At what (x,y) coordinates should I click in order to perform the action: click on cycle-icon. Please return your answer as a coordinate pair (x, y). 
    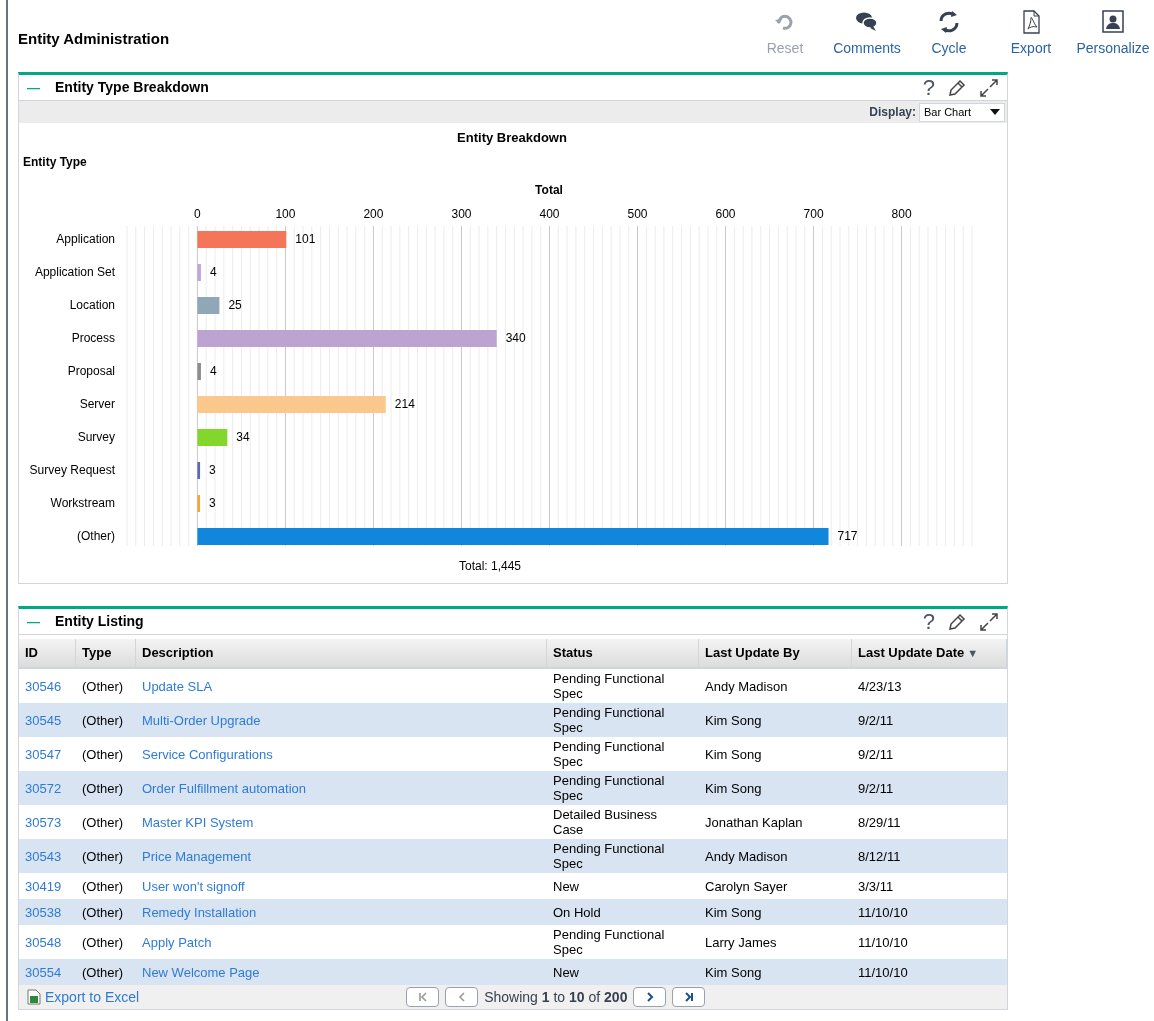
    Looking at the image, I should click on (949, 22).